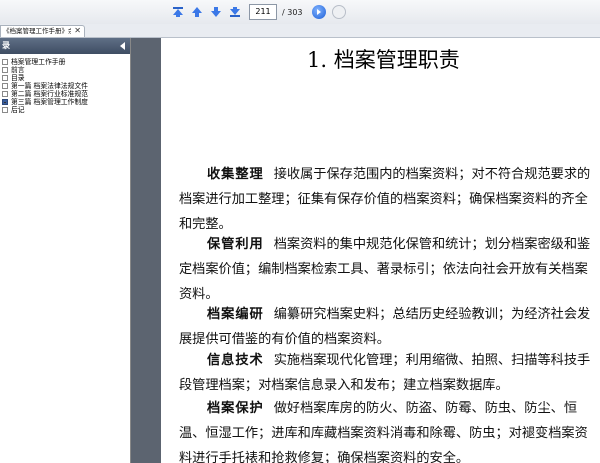  What do you see at coordinates (146, 250) in the screenshot?
I see `pane-gutter` at bounding box center [146, 250].